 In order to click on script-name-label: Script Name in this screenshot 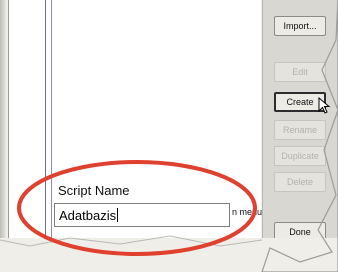, I will do `click(94, 190)`.